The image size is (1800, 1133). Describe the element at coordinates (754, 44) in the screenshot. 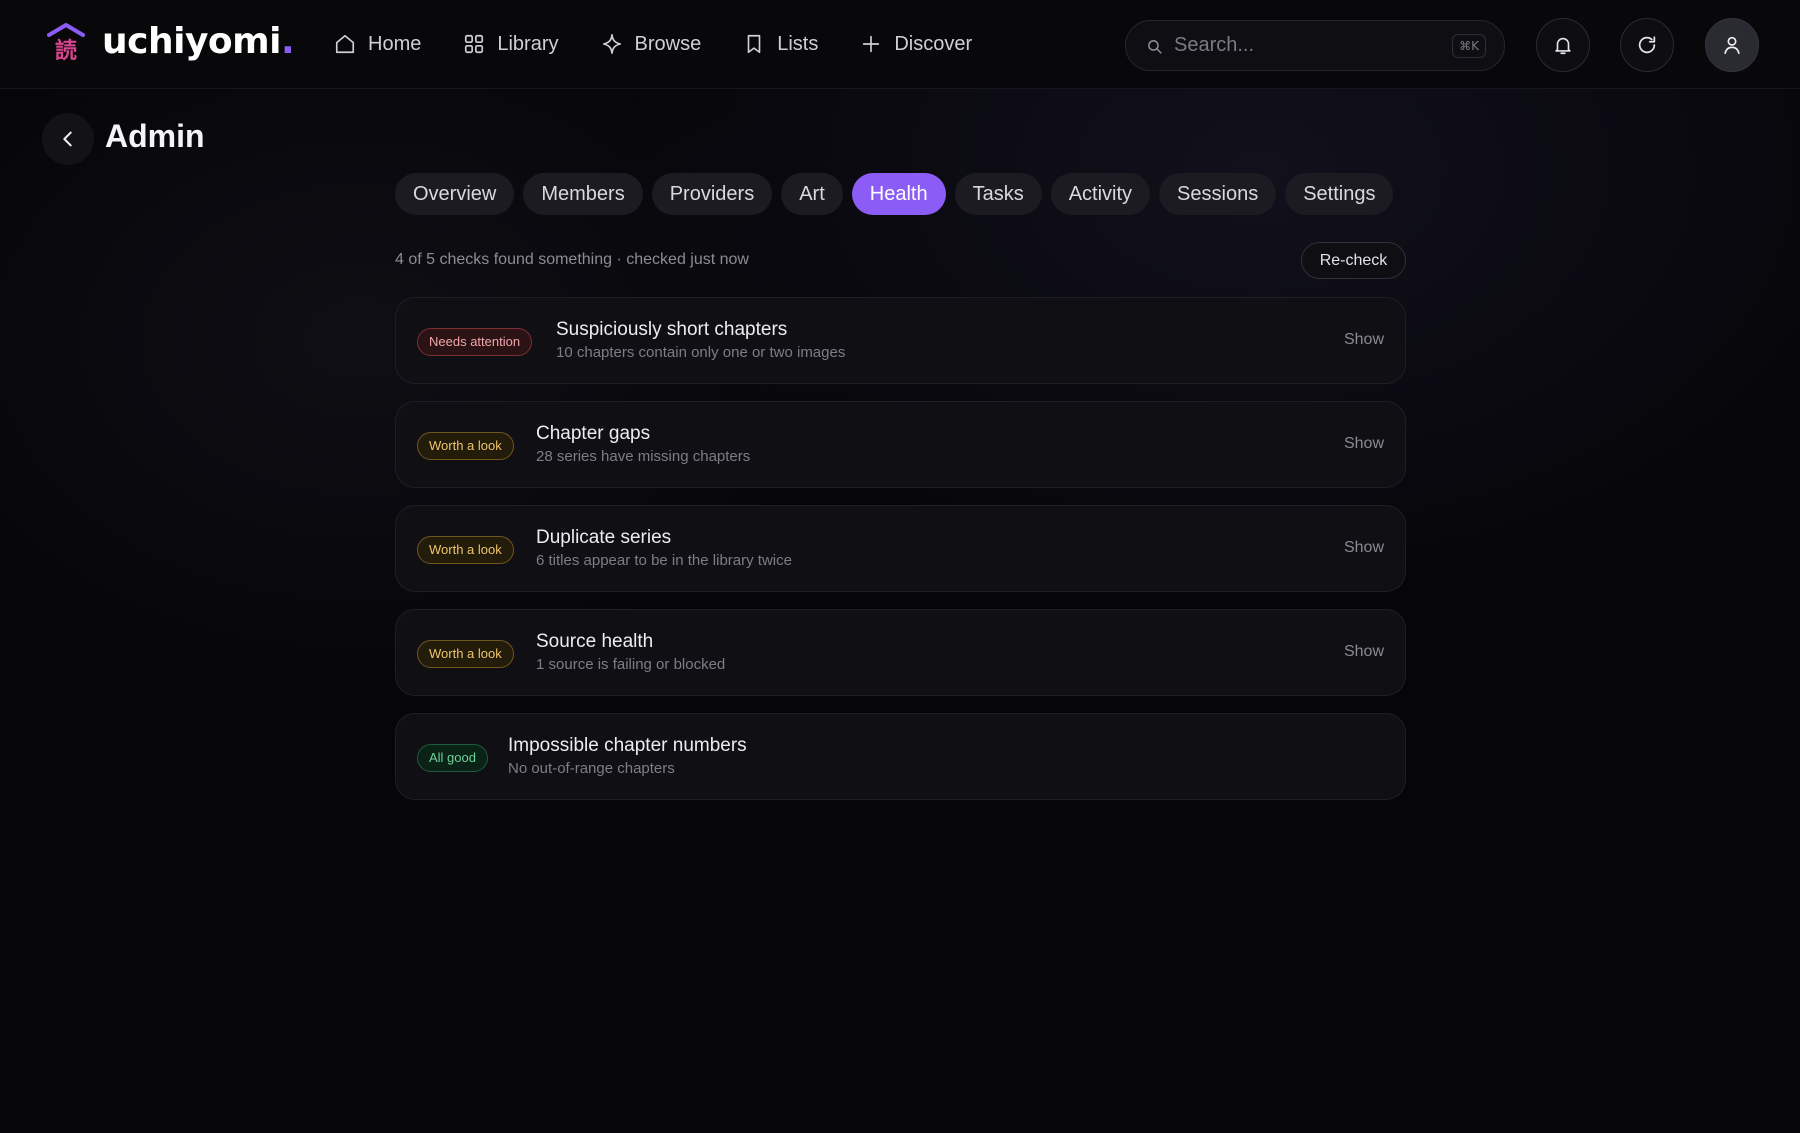

I see `bookmark-icon` at that location.